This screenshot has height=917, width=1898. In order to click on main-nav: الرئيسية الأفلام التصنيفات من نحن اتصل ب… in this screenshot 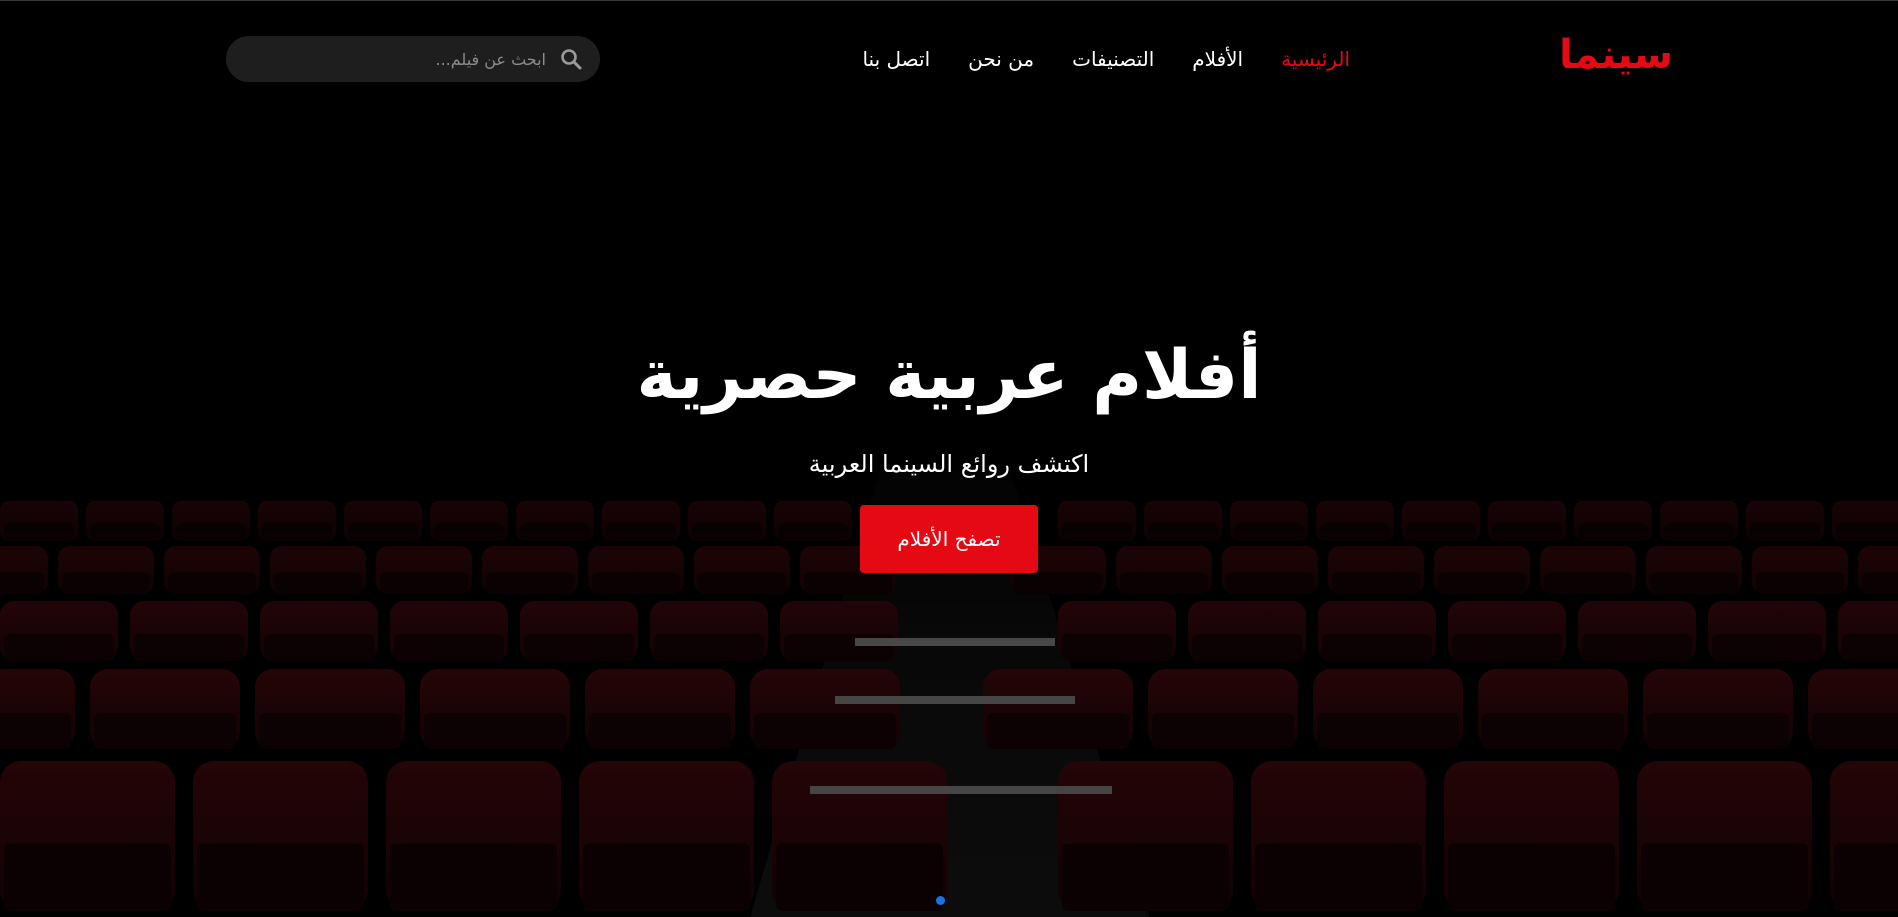, I will do `click(1106, 59)`.